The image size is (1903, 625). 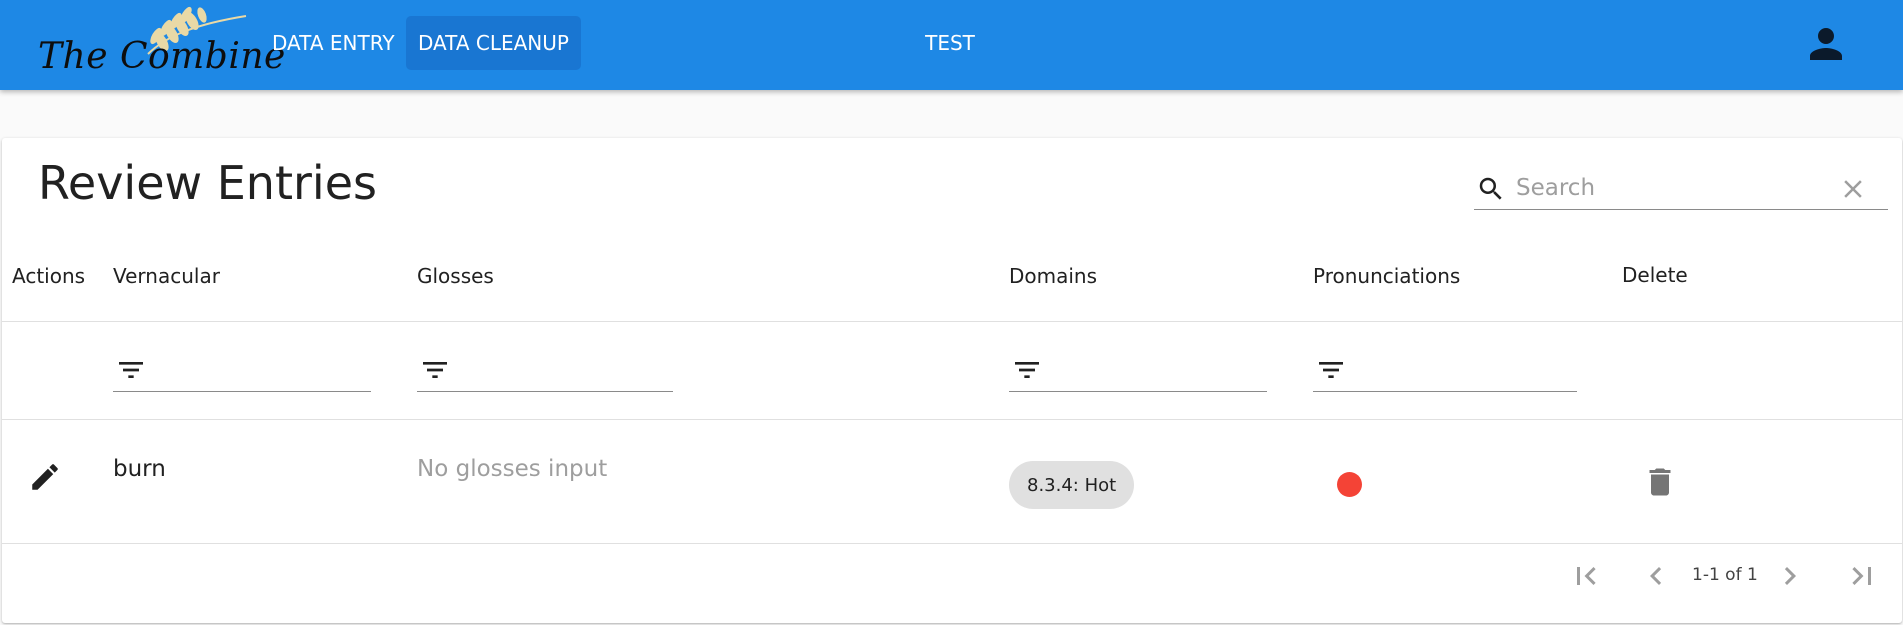 What do you see at coordinates (1656, 576) in the screenshot?
I see `previous-page-icon` at bounding box center [1656, 576].